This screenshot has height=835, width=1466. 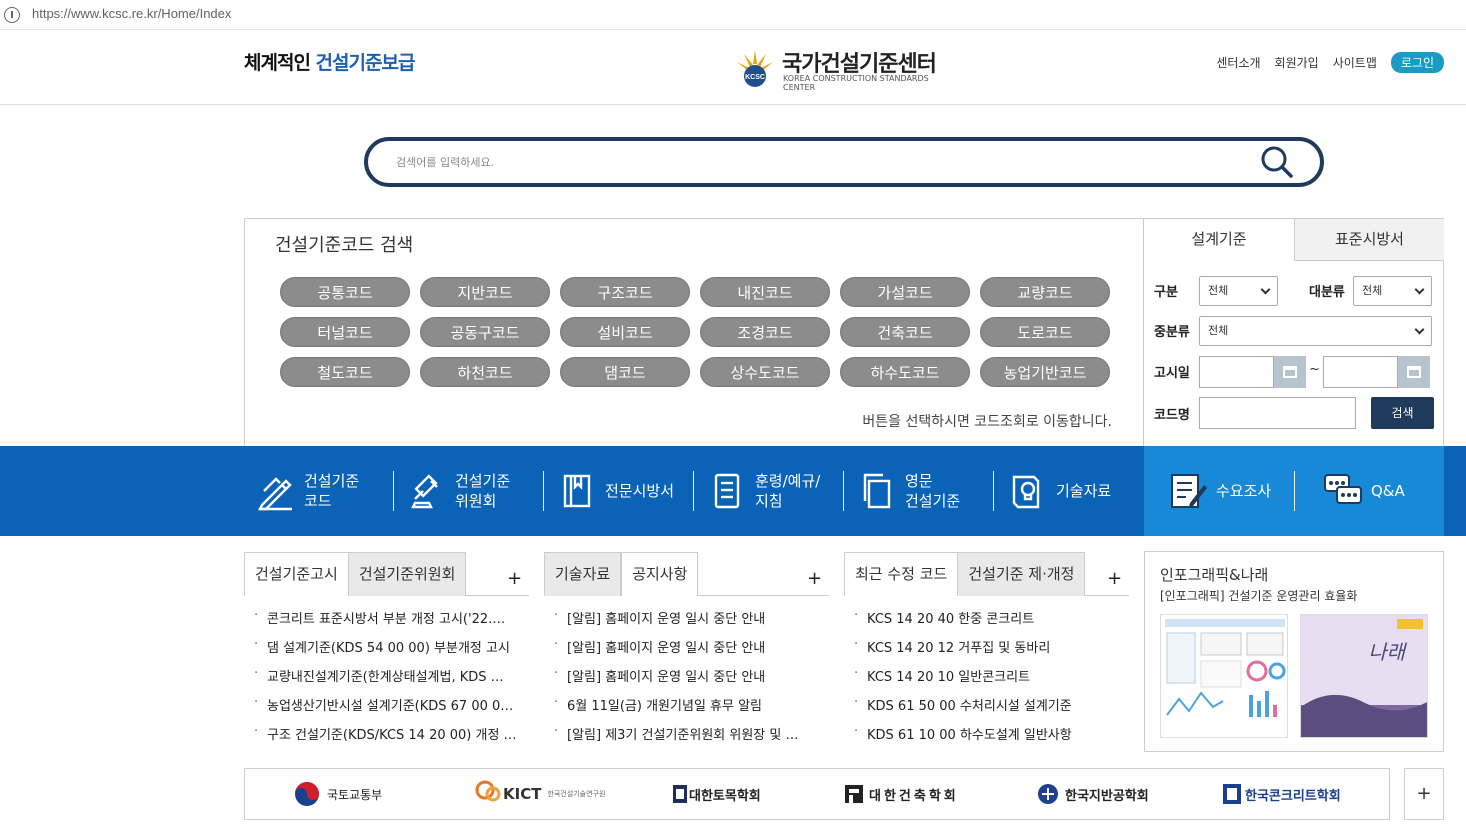 What do you see at coordinates (905, 292) in the screenshot?
I see `code-button: 가설코드` at bounding box center [905, 292].